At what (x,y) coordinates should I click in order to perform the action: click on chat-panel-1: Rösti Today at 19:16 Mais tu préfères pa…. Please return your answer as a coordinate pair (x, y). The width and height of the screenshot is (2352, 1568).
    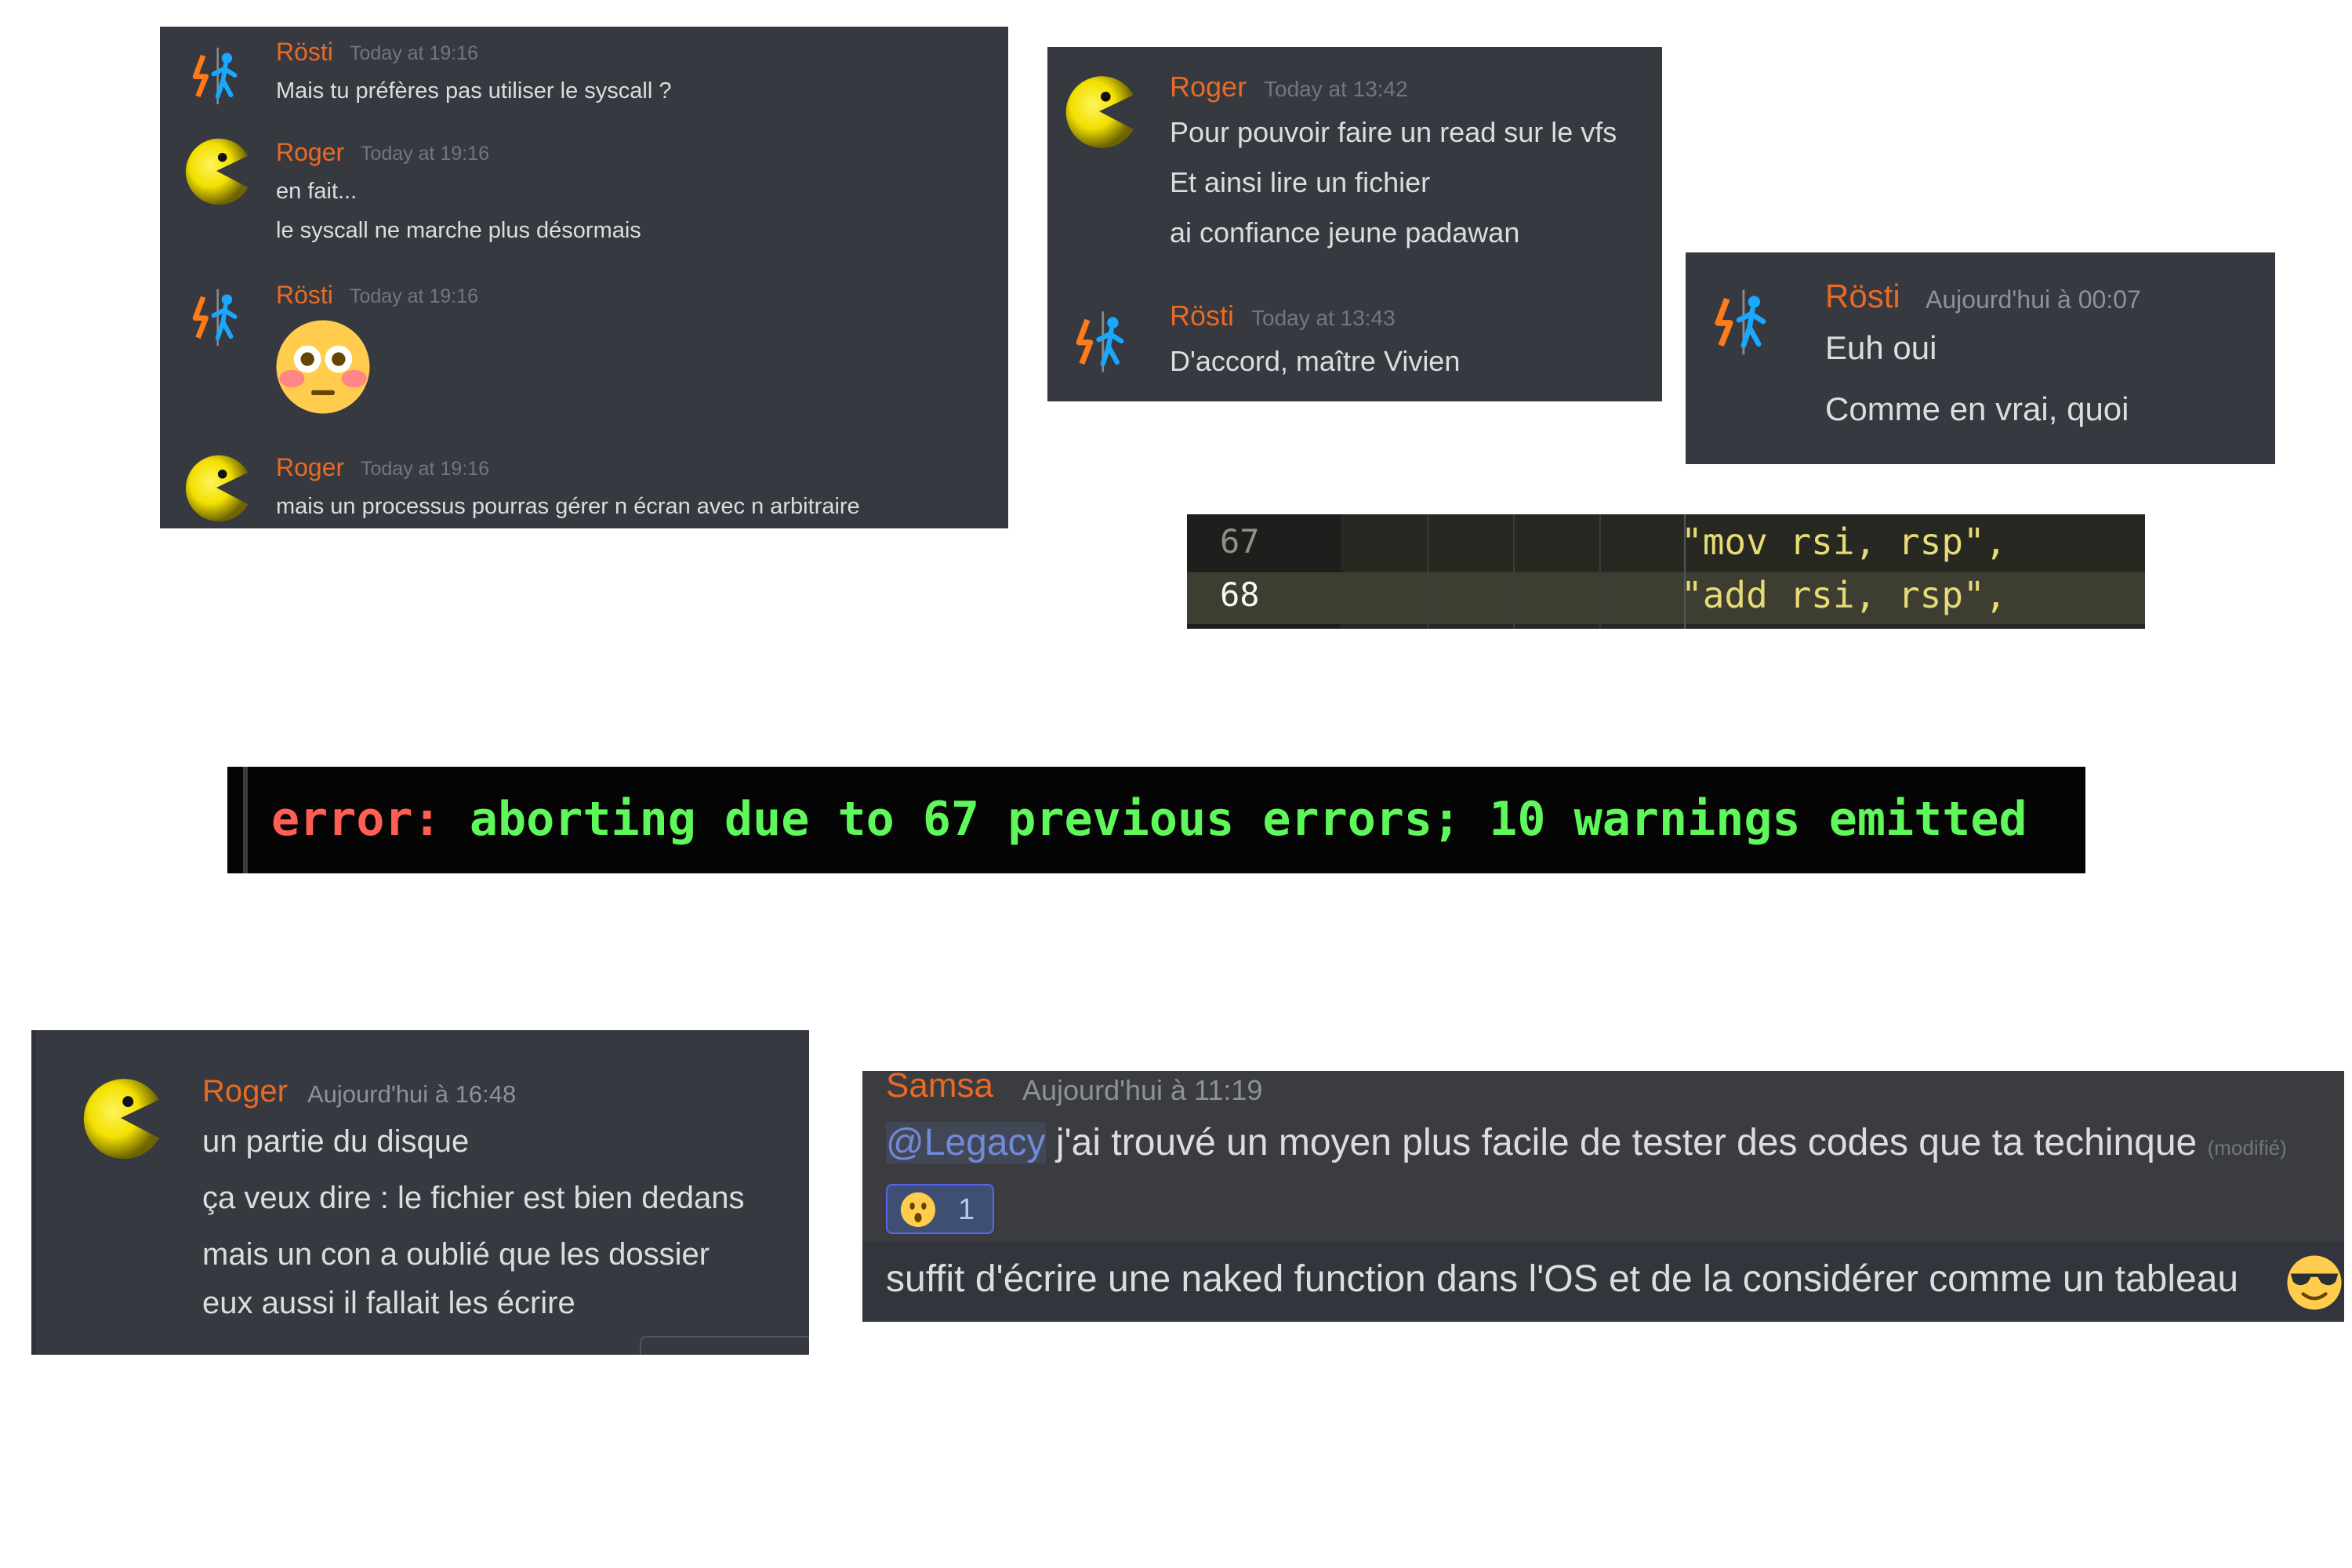
    Looking at the image, I should click on (584, 277).